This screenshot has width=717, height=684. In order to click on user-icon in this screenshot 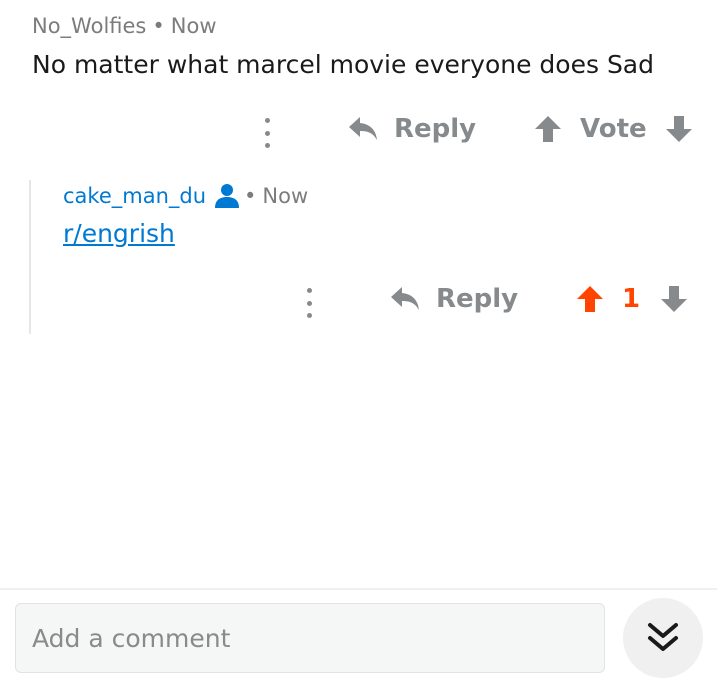, I will do `click(227, 196)`.